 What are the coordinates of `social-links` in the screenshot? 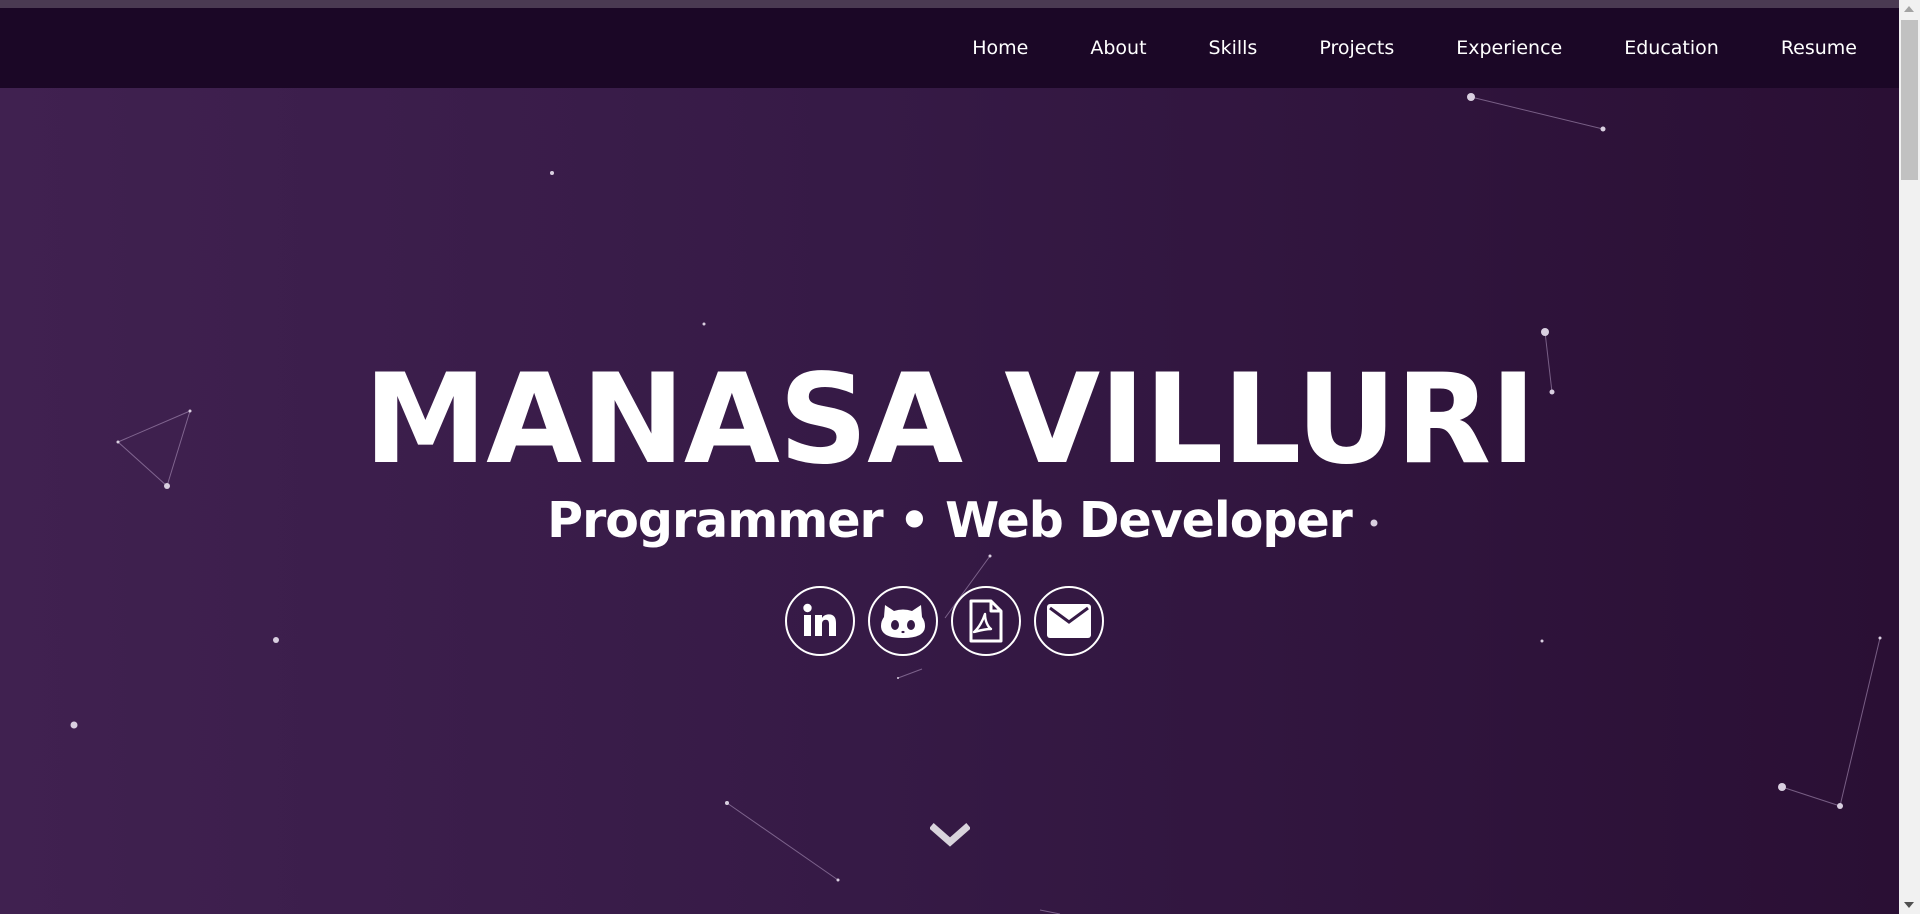 It's located at (944, 621).